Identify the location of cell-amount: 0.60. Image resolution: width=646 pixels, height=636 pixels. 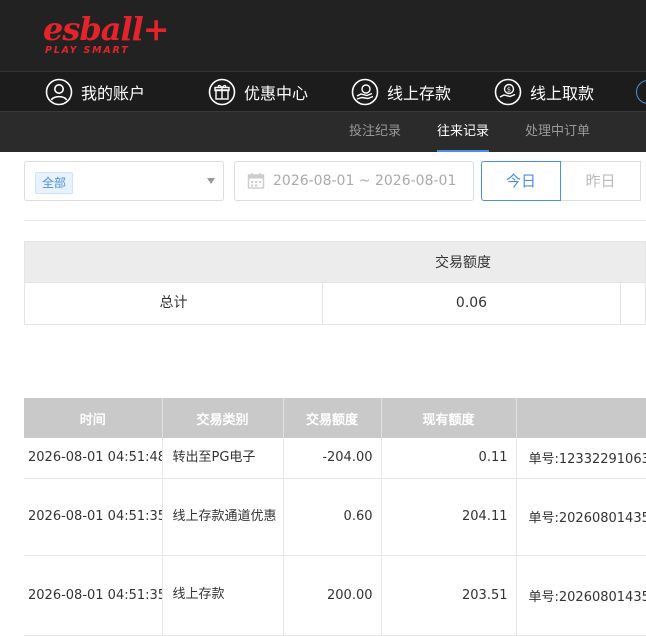
(332, 517).